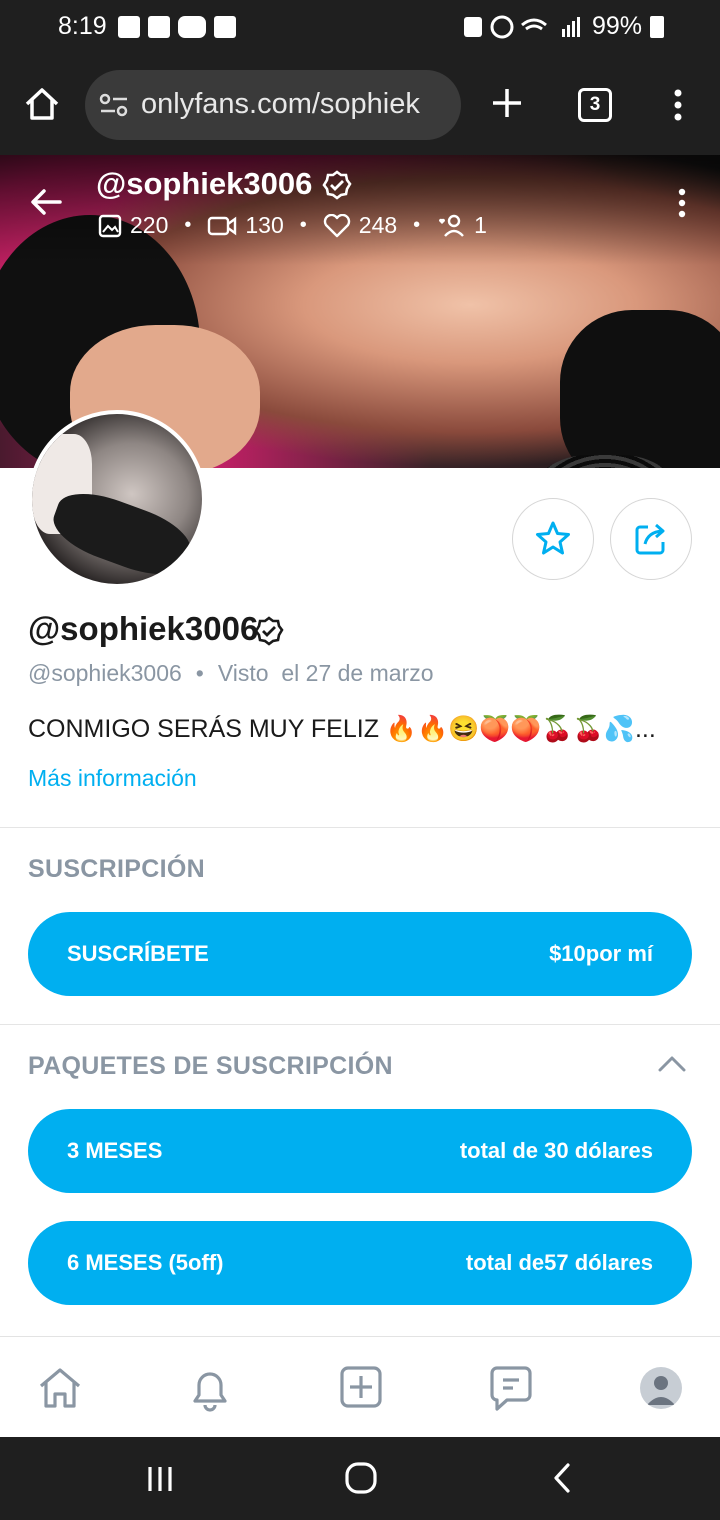  I want to click on bell-icon, so click(210, 1389).